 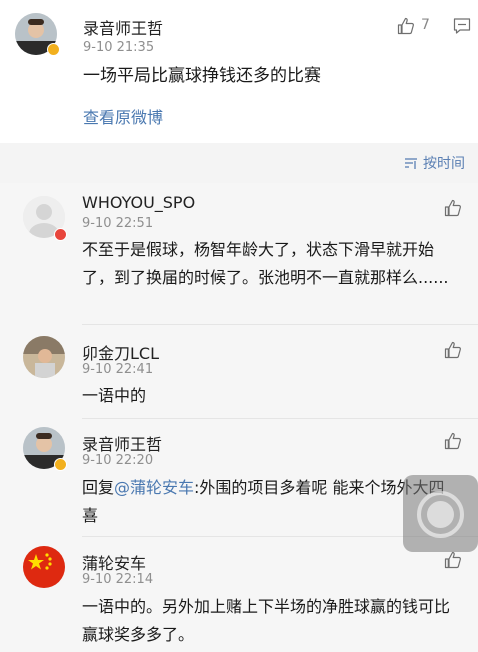 What do you see at coordinates (154, 487) in the screenshot?
I see `mention-link: @蒲轮安车` at bounding box center [154, 487].